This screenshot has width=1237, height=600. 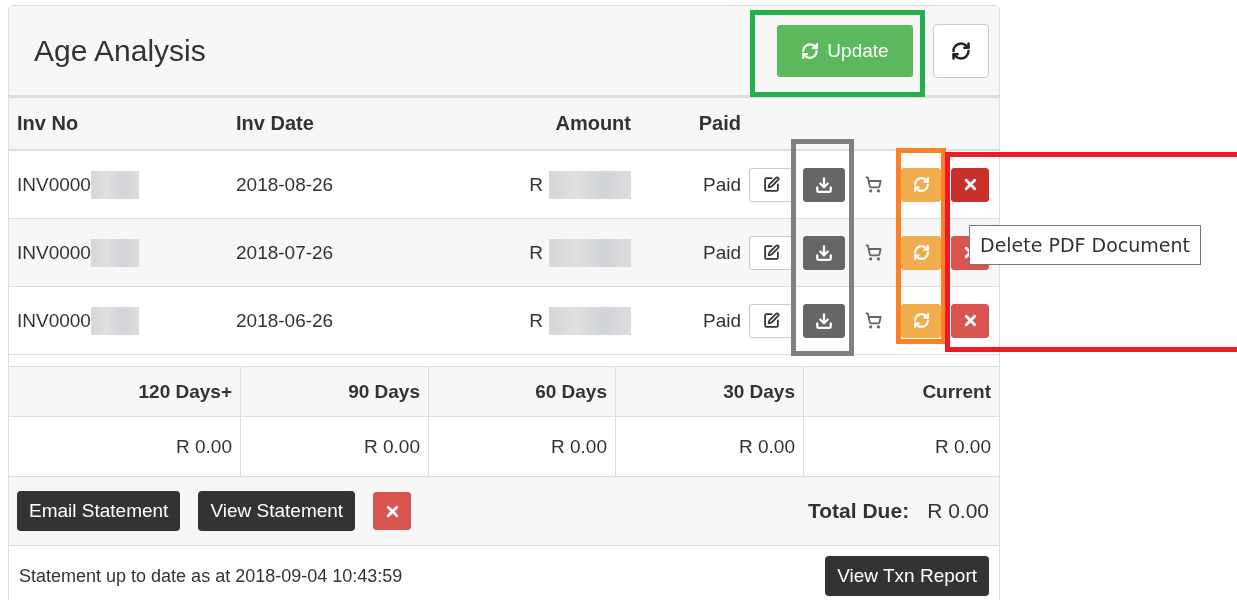 I want to click on table-cell: 2018-07-26, so click(x=285, y=252).